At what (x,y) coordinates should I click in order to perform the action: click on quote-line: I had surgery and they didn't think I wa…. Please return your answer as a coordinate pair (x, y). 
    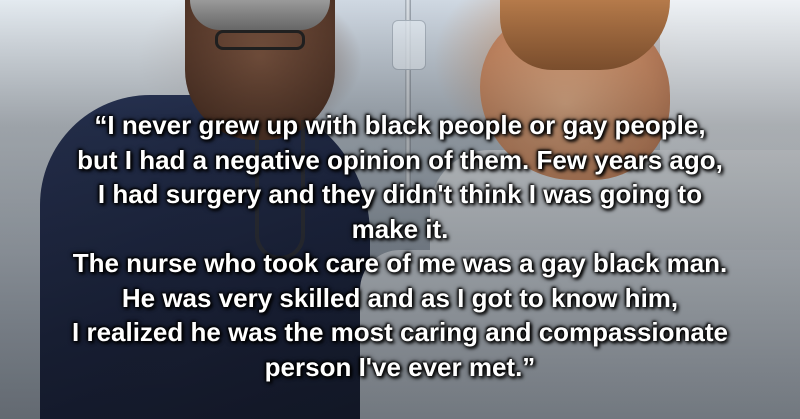
    Looking at the image, I should click on (400, 194).